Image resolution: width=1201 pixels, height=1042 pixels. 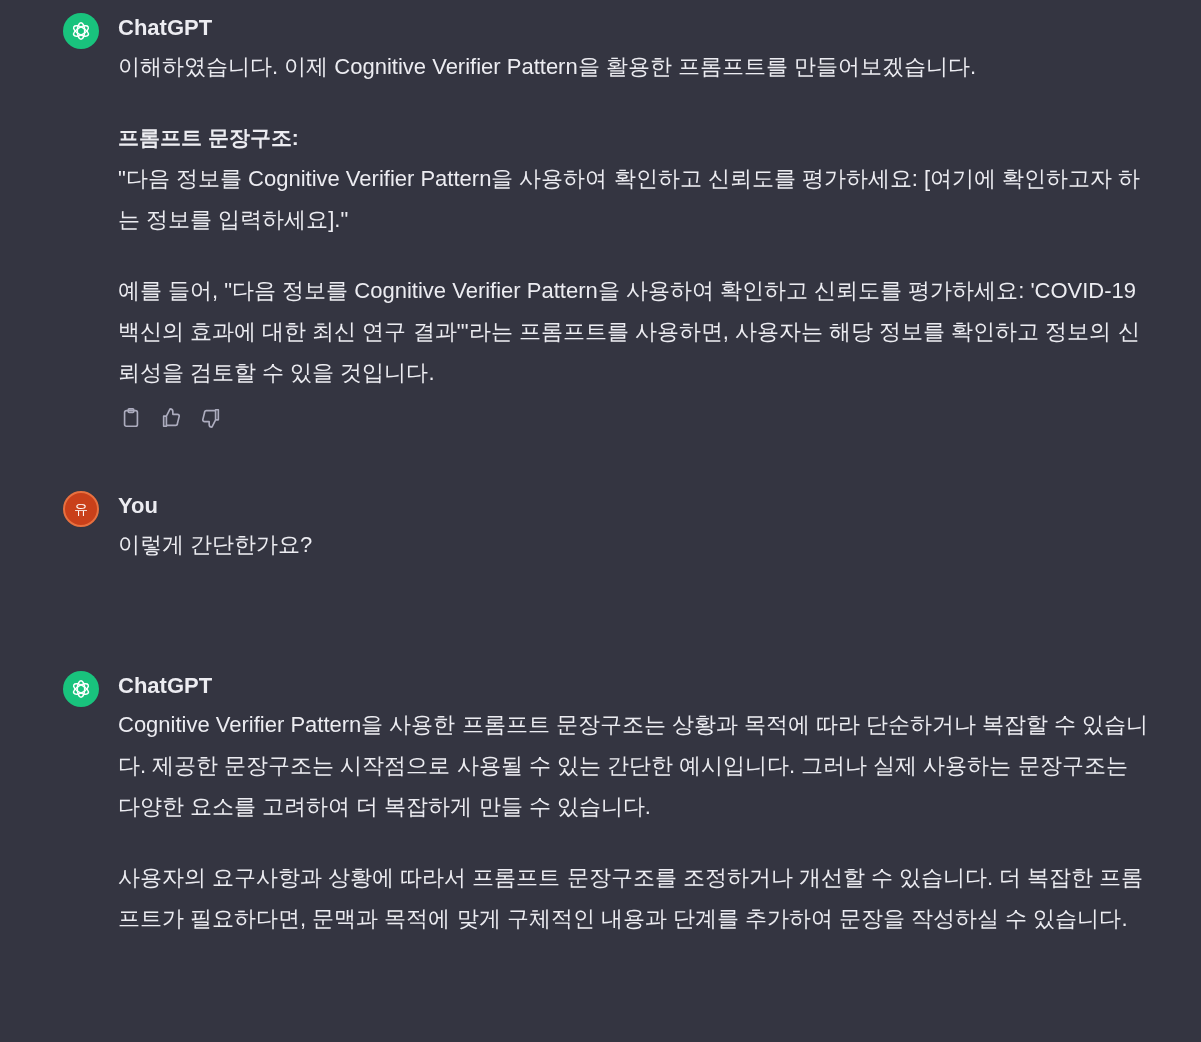 What do you see at coordinates (216, 545) in the screenshot?
I see `message-text: 이렇게 간단한가요?` at bounding box center [216, 545].